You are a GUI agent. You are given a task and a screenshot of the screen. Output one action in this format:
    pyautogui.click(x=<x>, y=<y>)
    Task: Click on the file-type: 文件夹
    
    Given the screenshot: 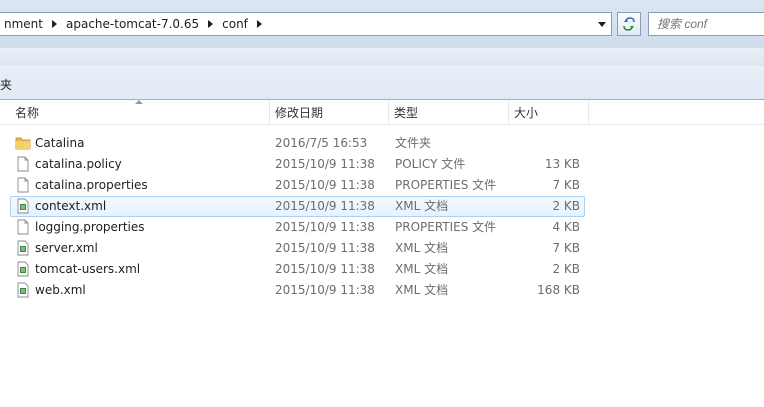 What is the action you would take?
    pyautogui.click(x=413, y=143)
    